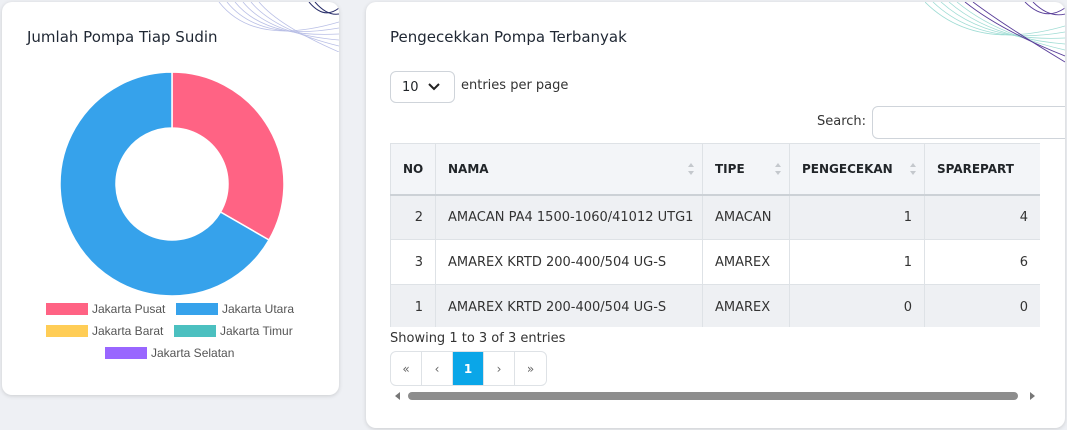  What do you see at coordinates (406, 368) in the screenshot?
I see `first-page-button: «` at bounding box center [406, 368].